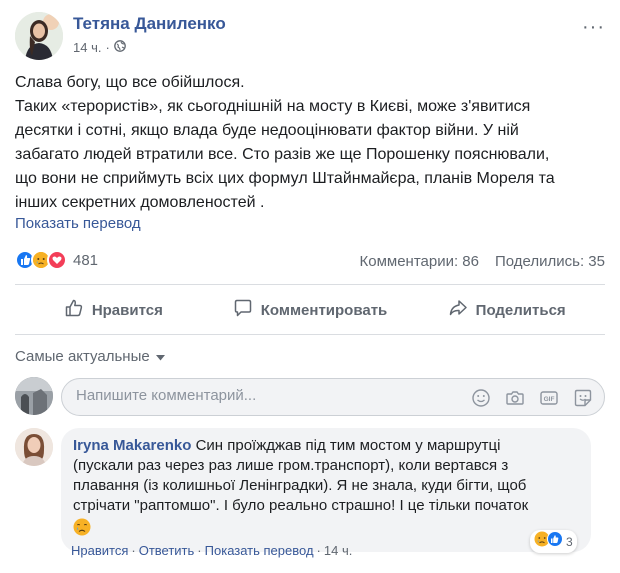 Image resolution: width=620 pixels, height=573 pixels. What do you see at coordinates (34, 447) in the screenshot?
I see `commenter-avatar` at bounding box center [34, 447].